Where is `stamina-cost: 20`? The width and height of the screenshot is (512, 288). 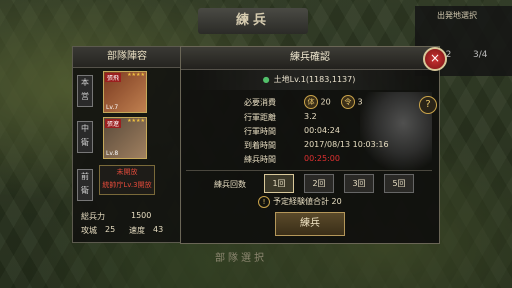 stamina-cost: 20 is located at coordinates (325, 102).